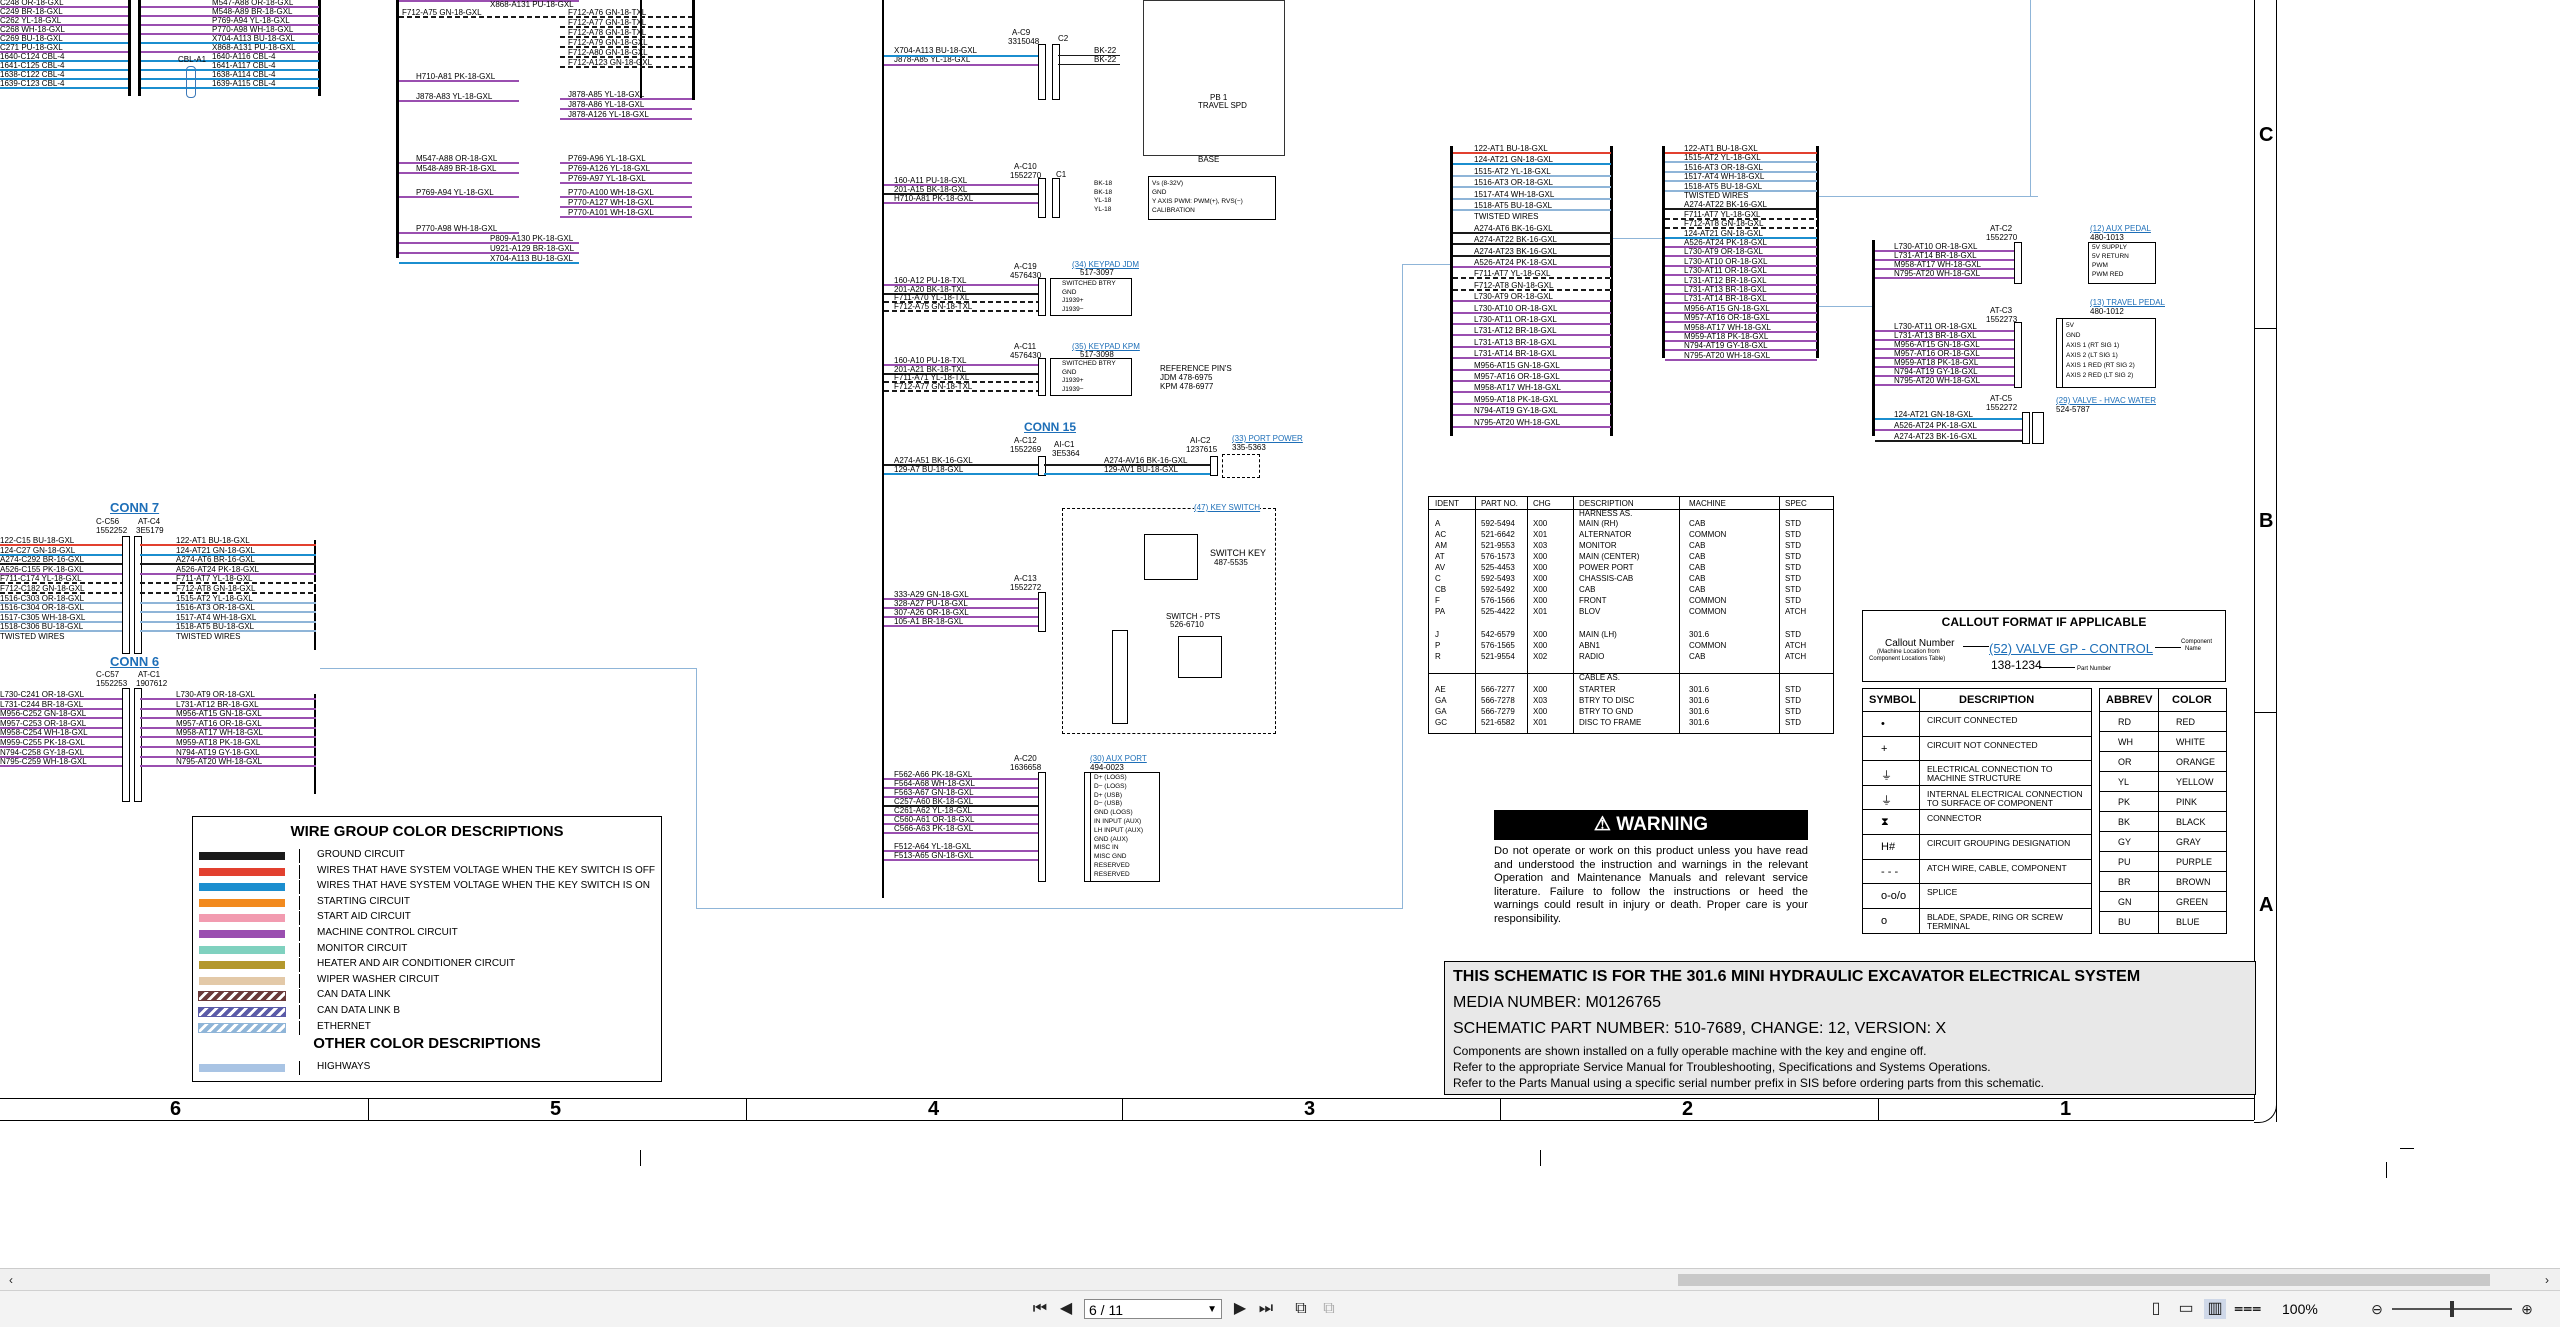  What do you see at coordinates (2215, 1309) in the screenshot?
I see `two-page-view-icon: ▥` at bounding box center [2215, 1309].